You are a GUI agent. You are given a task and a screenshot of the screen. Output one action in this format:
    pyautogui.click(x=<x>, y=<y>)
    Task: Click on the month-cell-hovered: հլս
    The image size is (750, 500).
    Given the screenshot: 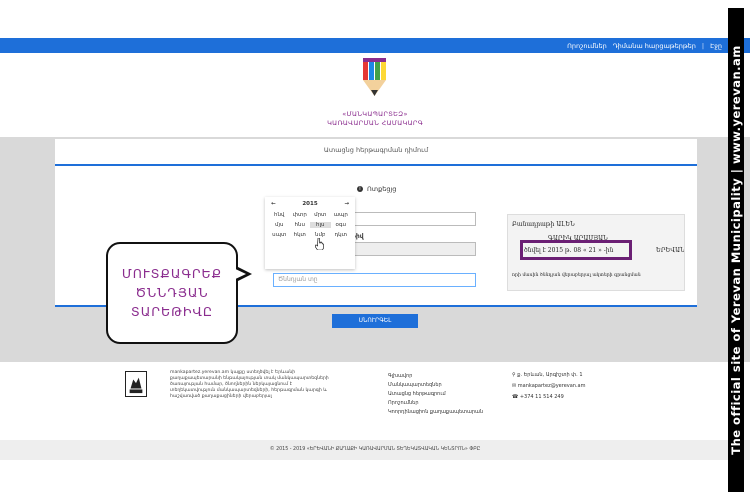 What is the action you would take?
    pyautogui.click(x=320, y=225)
    